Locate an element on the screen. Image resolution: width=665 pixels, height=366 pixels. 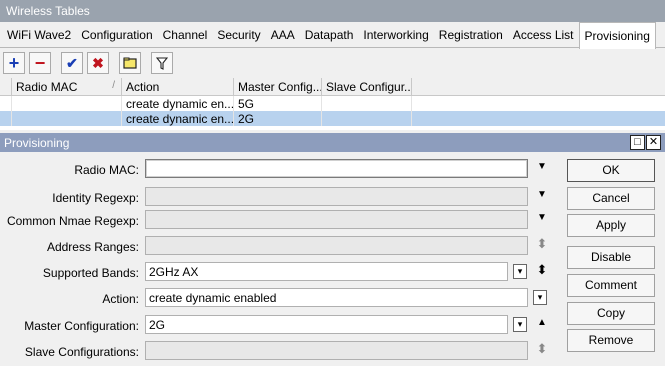
filter-icon is located at coordinates (162, 63).